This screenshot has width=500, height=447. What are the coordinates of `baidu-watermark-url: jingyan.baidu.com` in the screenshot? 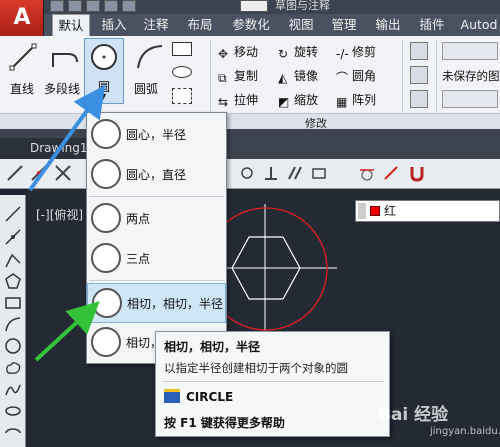 It's located at (465, 431).